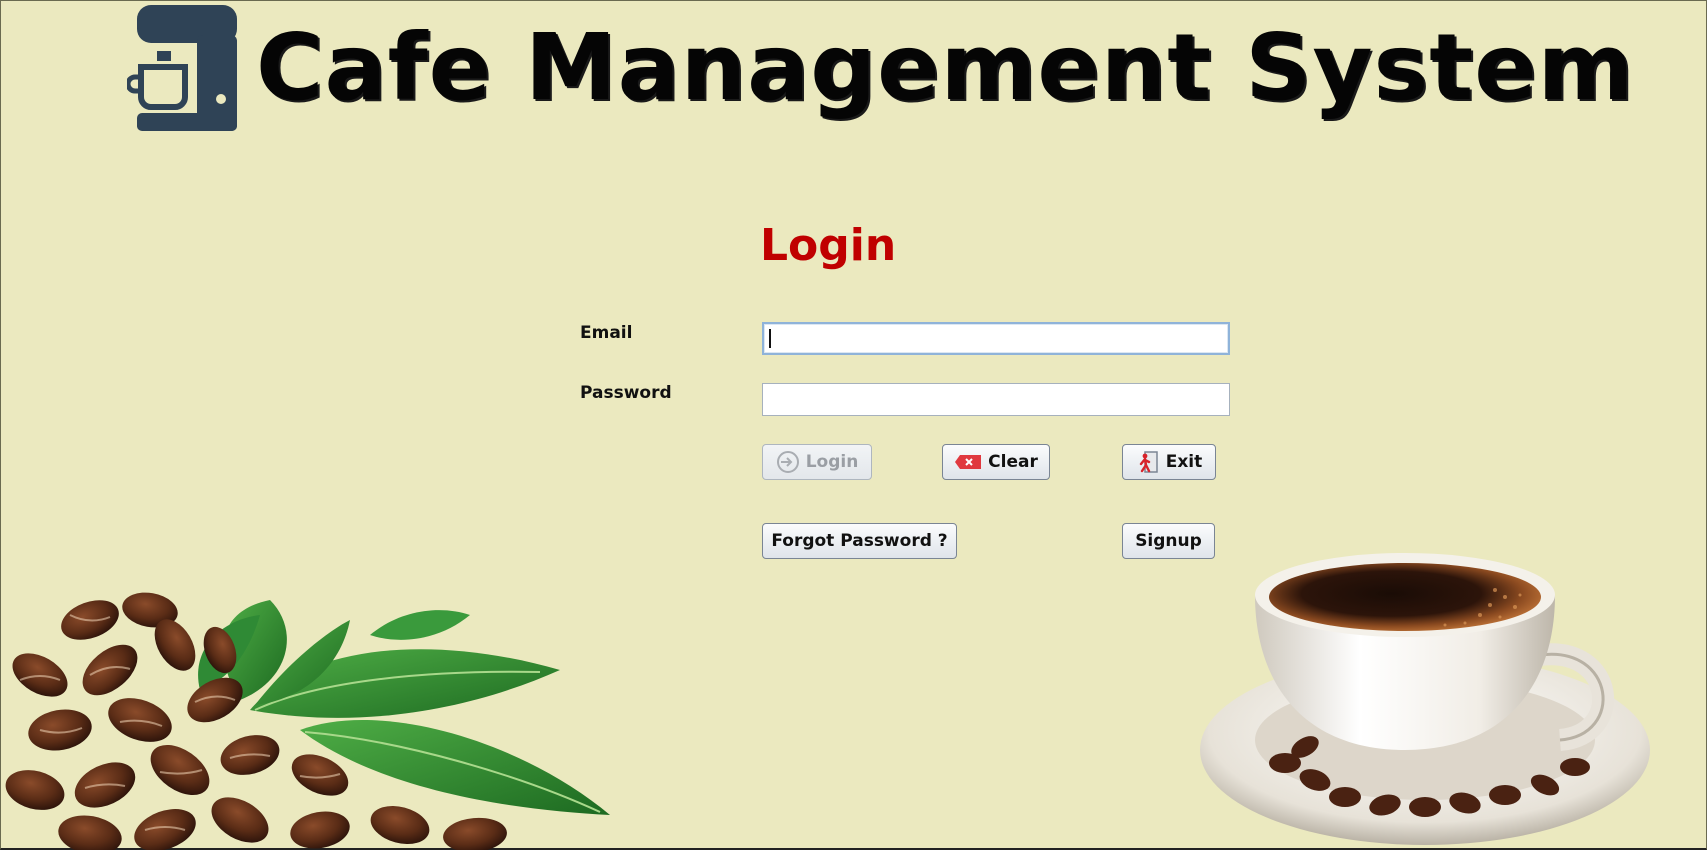  I want to click on app-title: Cafe Management System, so click(945, 67).